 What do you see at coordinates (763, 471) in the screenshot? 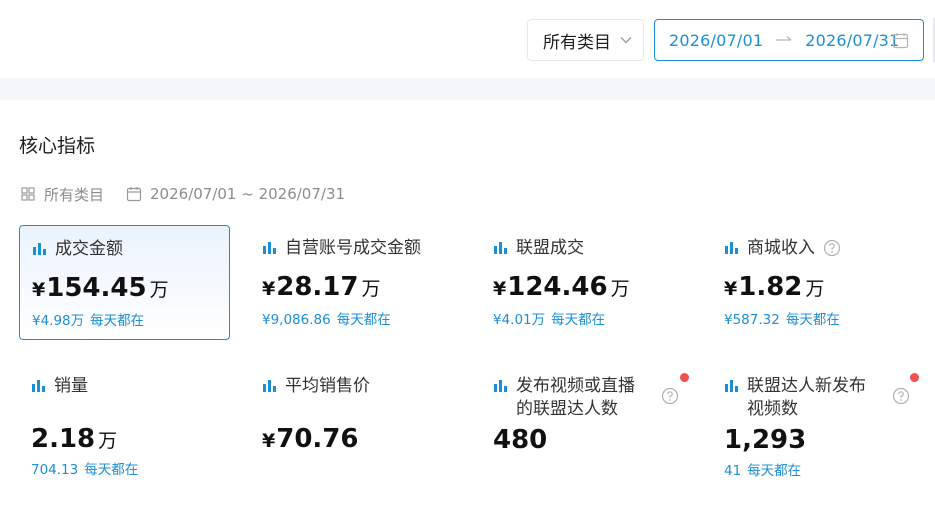
I see `metric-daily: 41 每天都在` at bounding box center [763, 471].